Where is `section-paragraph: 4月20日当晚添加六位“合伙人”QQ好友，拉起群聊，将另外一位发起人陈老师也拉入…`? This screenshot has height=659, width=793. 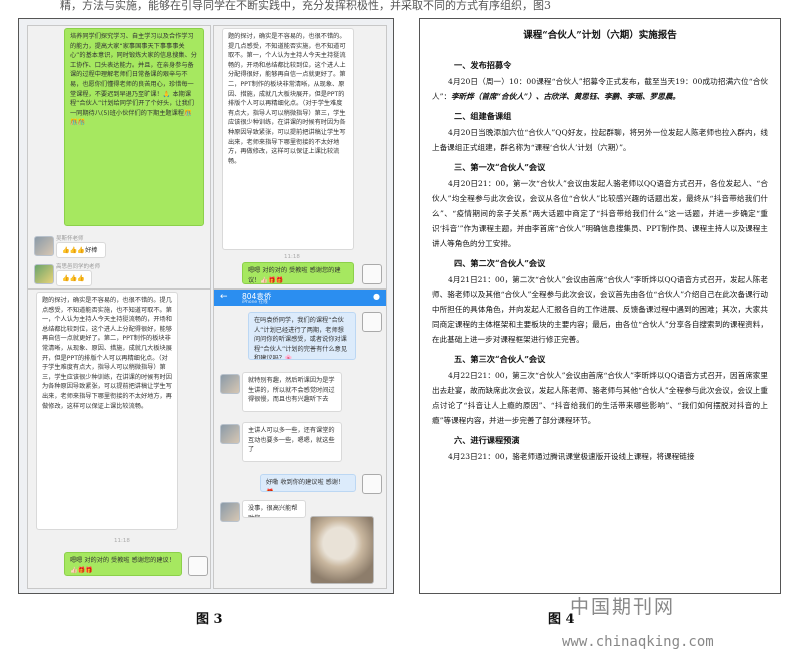
section-paragraph: 4月20日当晚添加六位“合伙人”QQ好友，拉起群聊，将另外一位发起人陈老师也拉入… is located at coordinates (600, 140).